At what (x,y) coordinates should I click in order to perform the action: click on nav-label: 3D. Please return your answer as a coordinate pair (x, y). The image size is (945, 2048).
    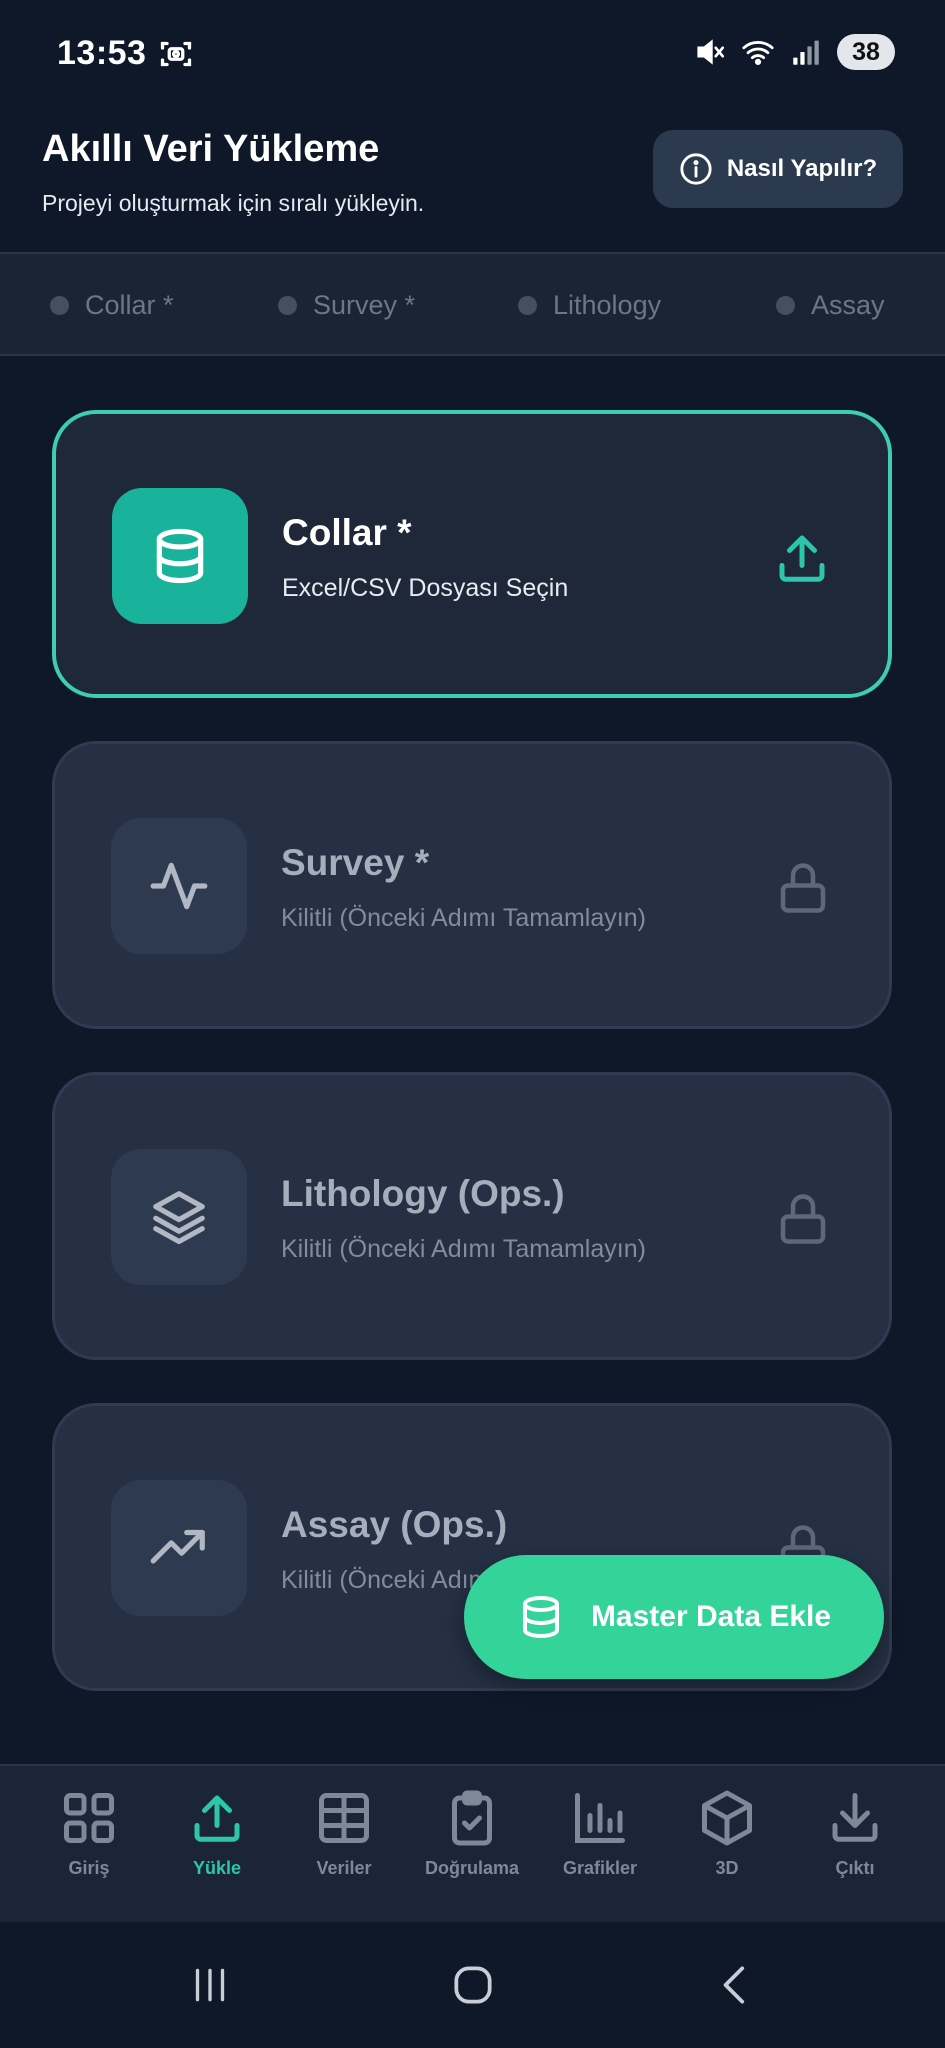
    Looking at the image, I should click on (727, 1868).